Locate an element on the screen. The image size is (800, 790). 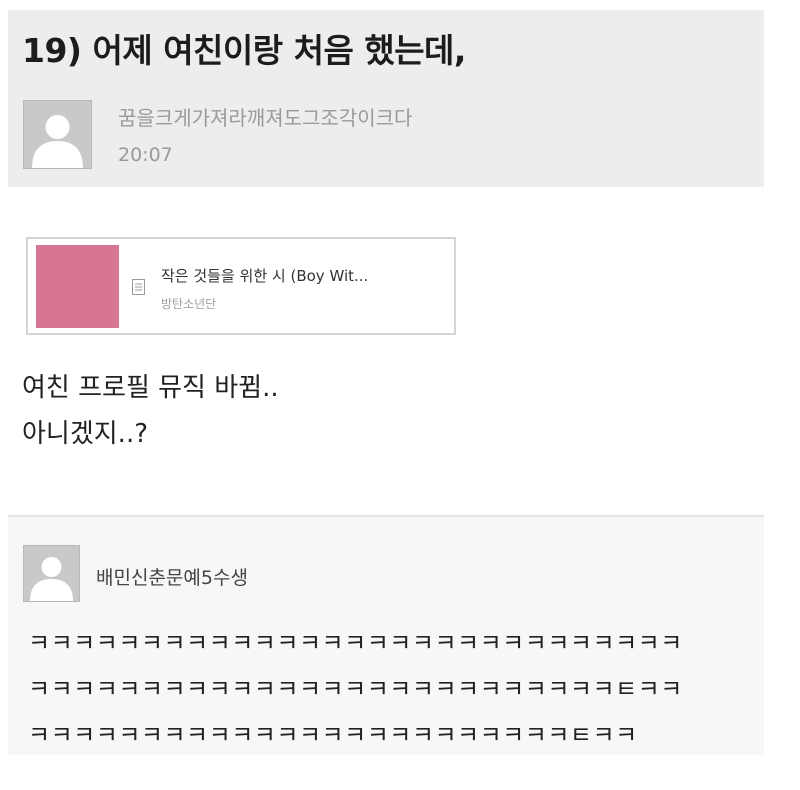
body-text-line: 아니겠지..? is located at coordinates (85, 434).